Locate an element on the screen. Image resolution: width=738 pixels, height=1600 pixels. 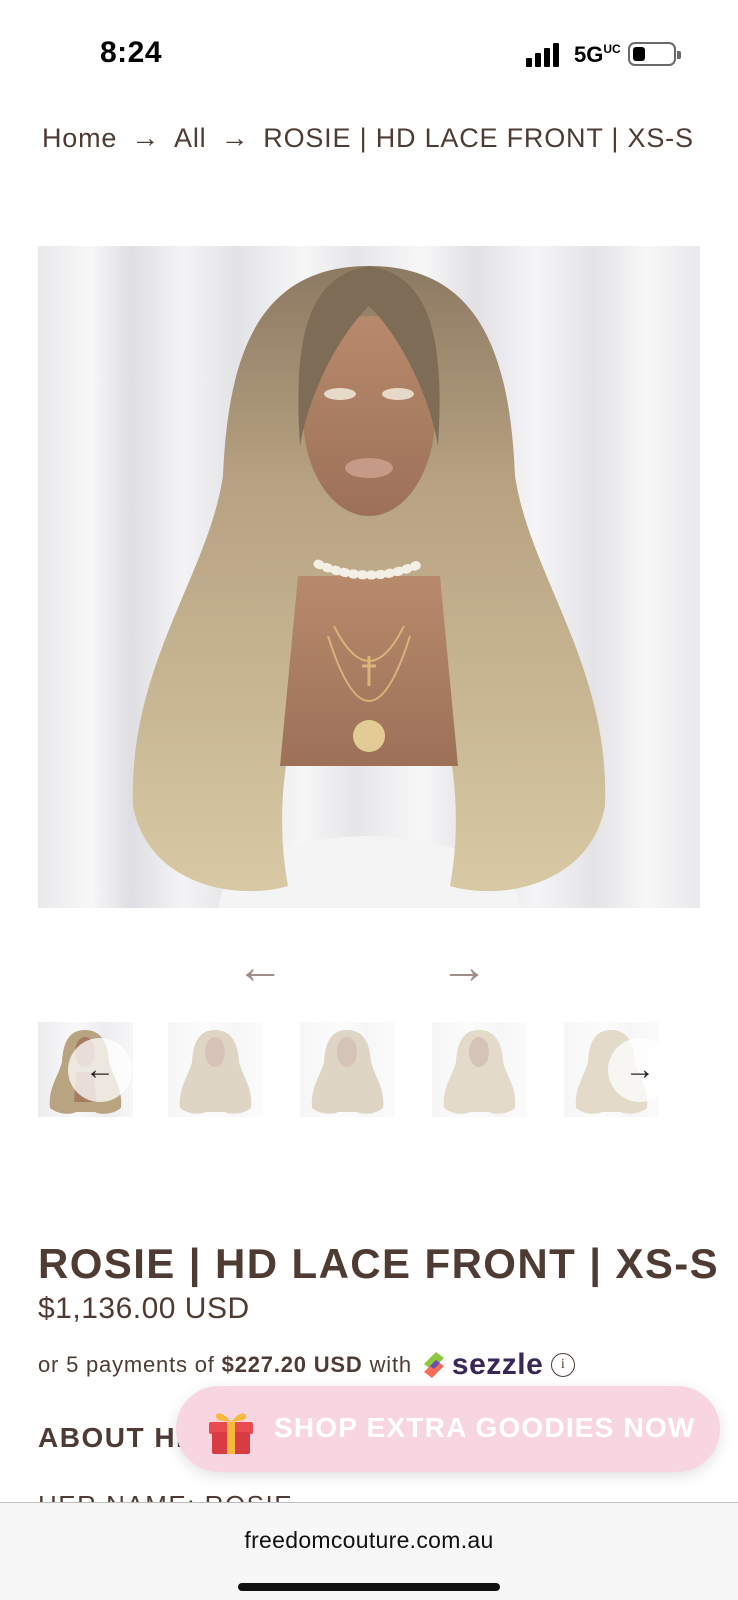
url-bar: freedomcouture.com.au is located at coordinates (369, 1540).